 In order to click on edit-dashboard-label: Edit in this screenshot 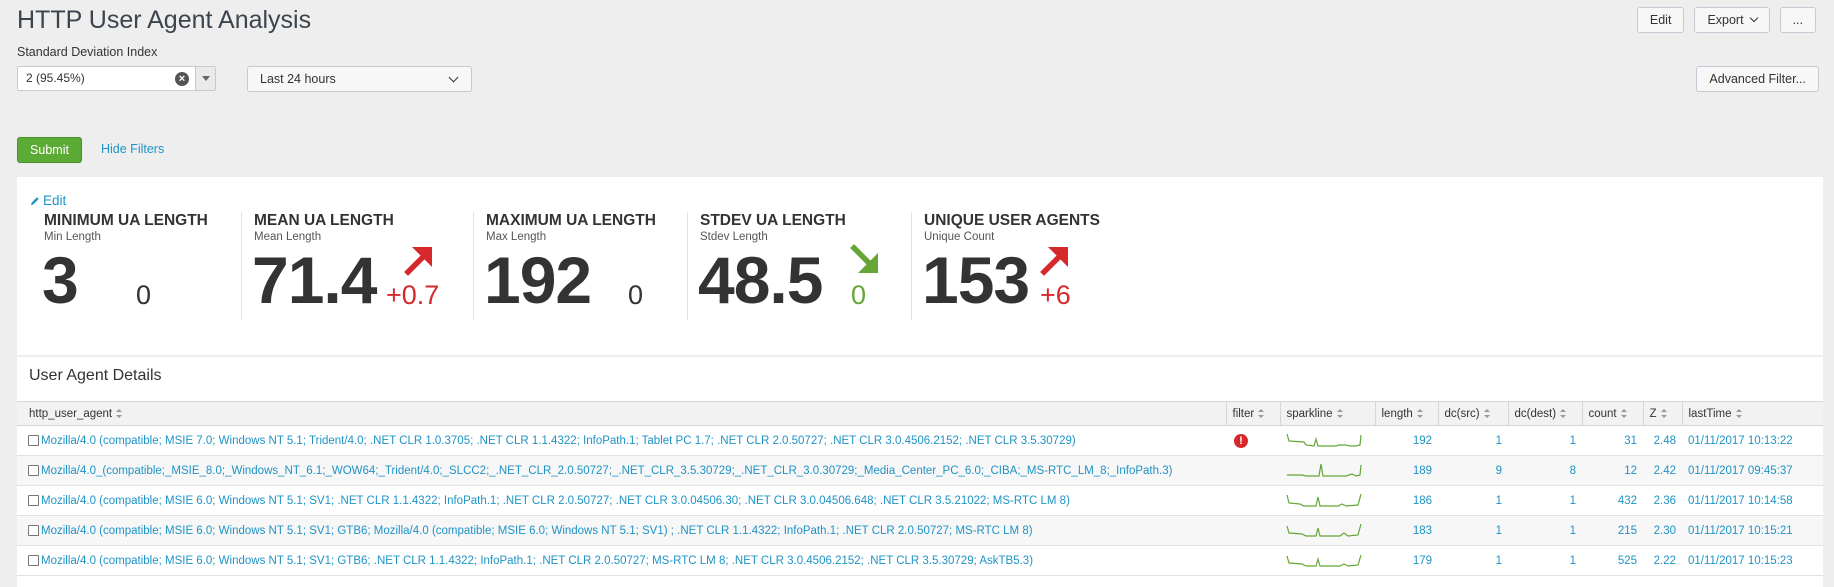, I will do `click(1660, 20)`.